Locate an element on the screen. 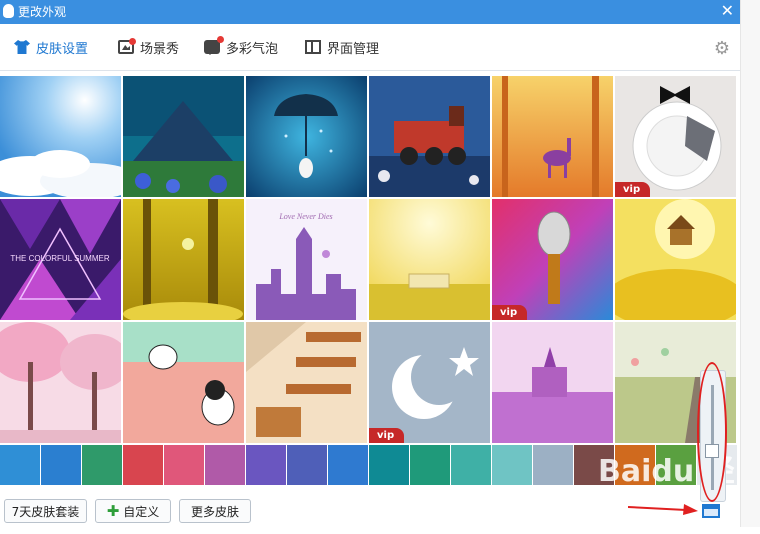 This screenshot has width=760, height=534. custom-skin-button: ✚ 自定义 is located at coordinates (133, 511).